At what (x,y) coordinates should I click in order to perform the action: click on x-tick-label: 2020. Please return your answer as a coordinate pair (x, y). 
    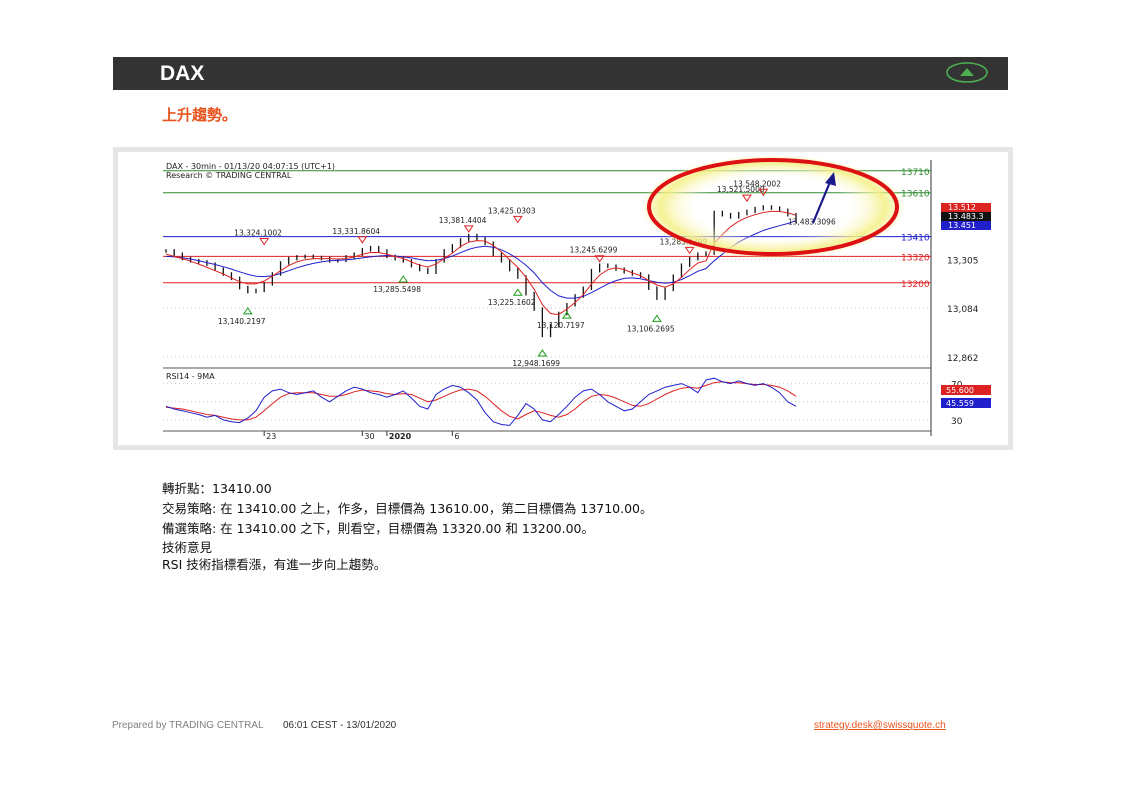
    Looking at the image, I should click on (400, 436).